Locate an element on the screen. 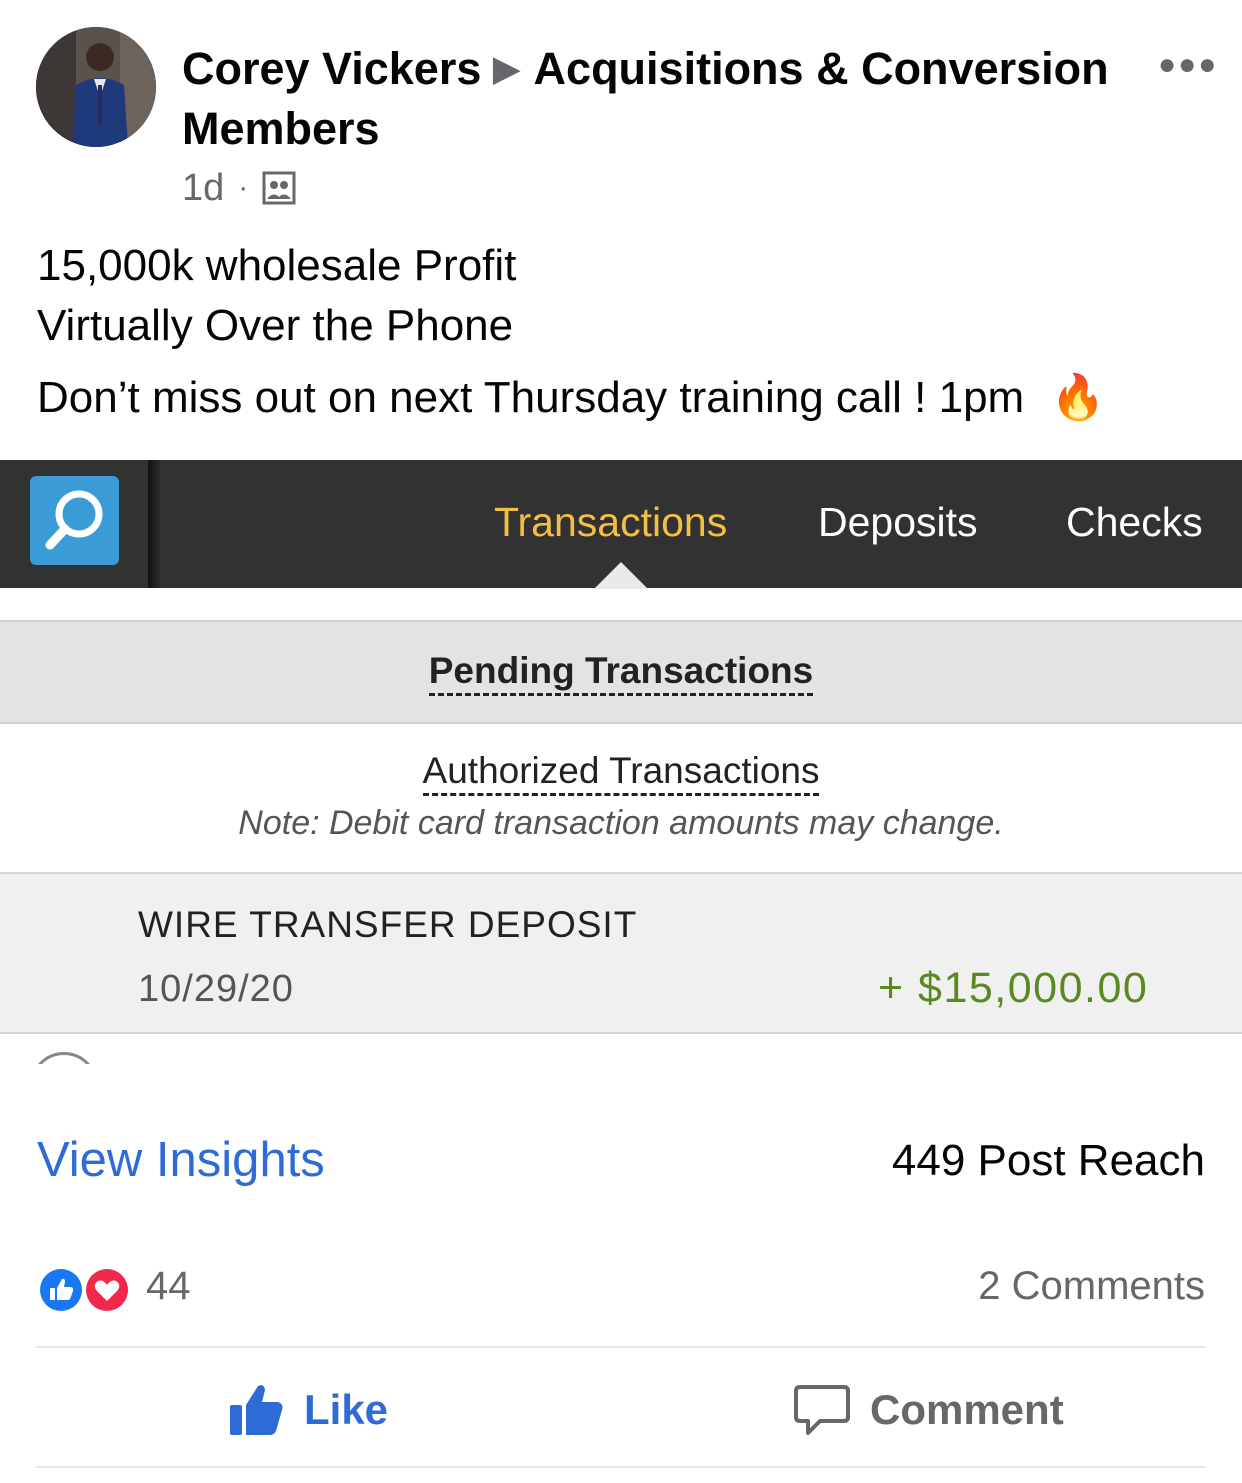 The width and height of the screenshot is (1242, 1483). group-name-continued: Members is located at coordinates (281, 129).